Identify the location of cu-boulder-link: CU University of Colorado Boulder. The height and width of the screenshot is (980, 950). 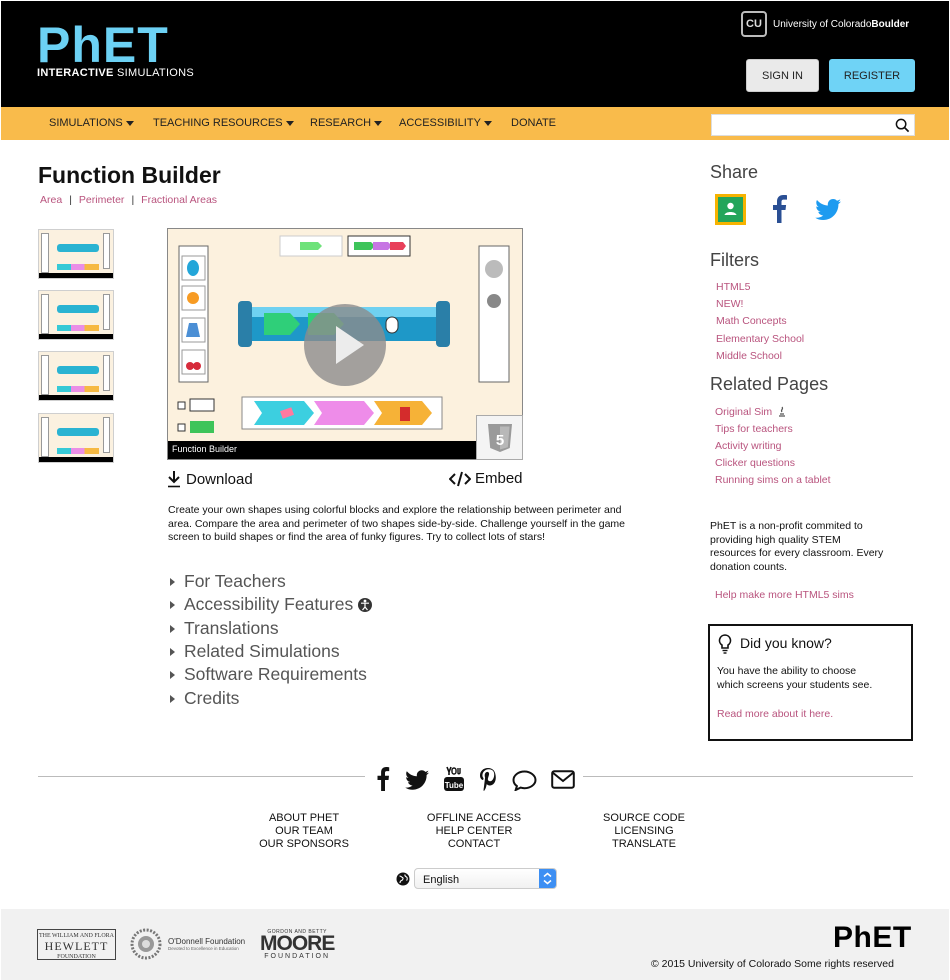
(825, 24).